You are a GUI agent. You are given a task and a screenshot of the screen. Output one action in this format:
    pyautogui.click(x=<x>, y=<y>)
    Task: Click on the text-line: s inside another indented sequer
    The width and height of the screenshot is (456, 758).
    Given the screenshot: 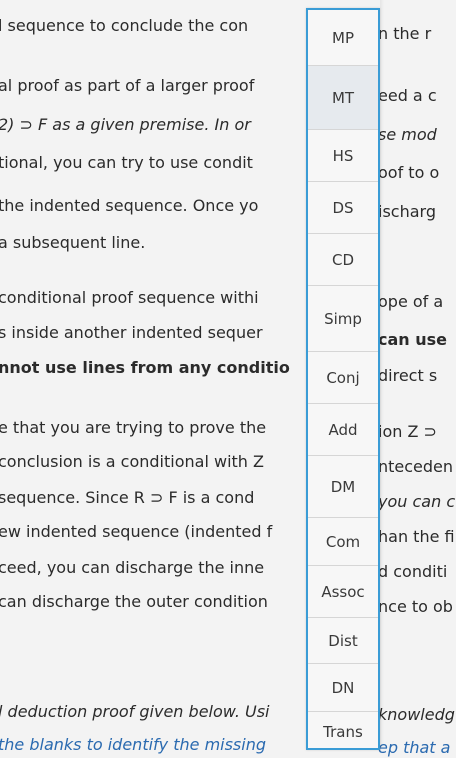 What is the action you would take?
    pyautogui.click(x=131, y=332)
    